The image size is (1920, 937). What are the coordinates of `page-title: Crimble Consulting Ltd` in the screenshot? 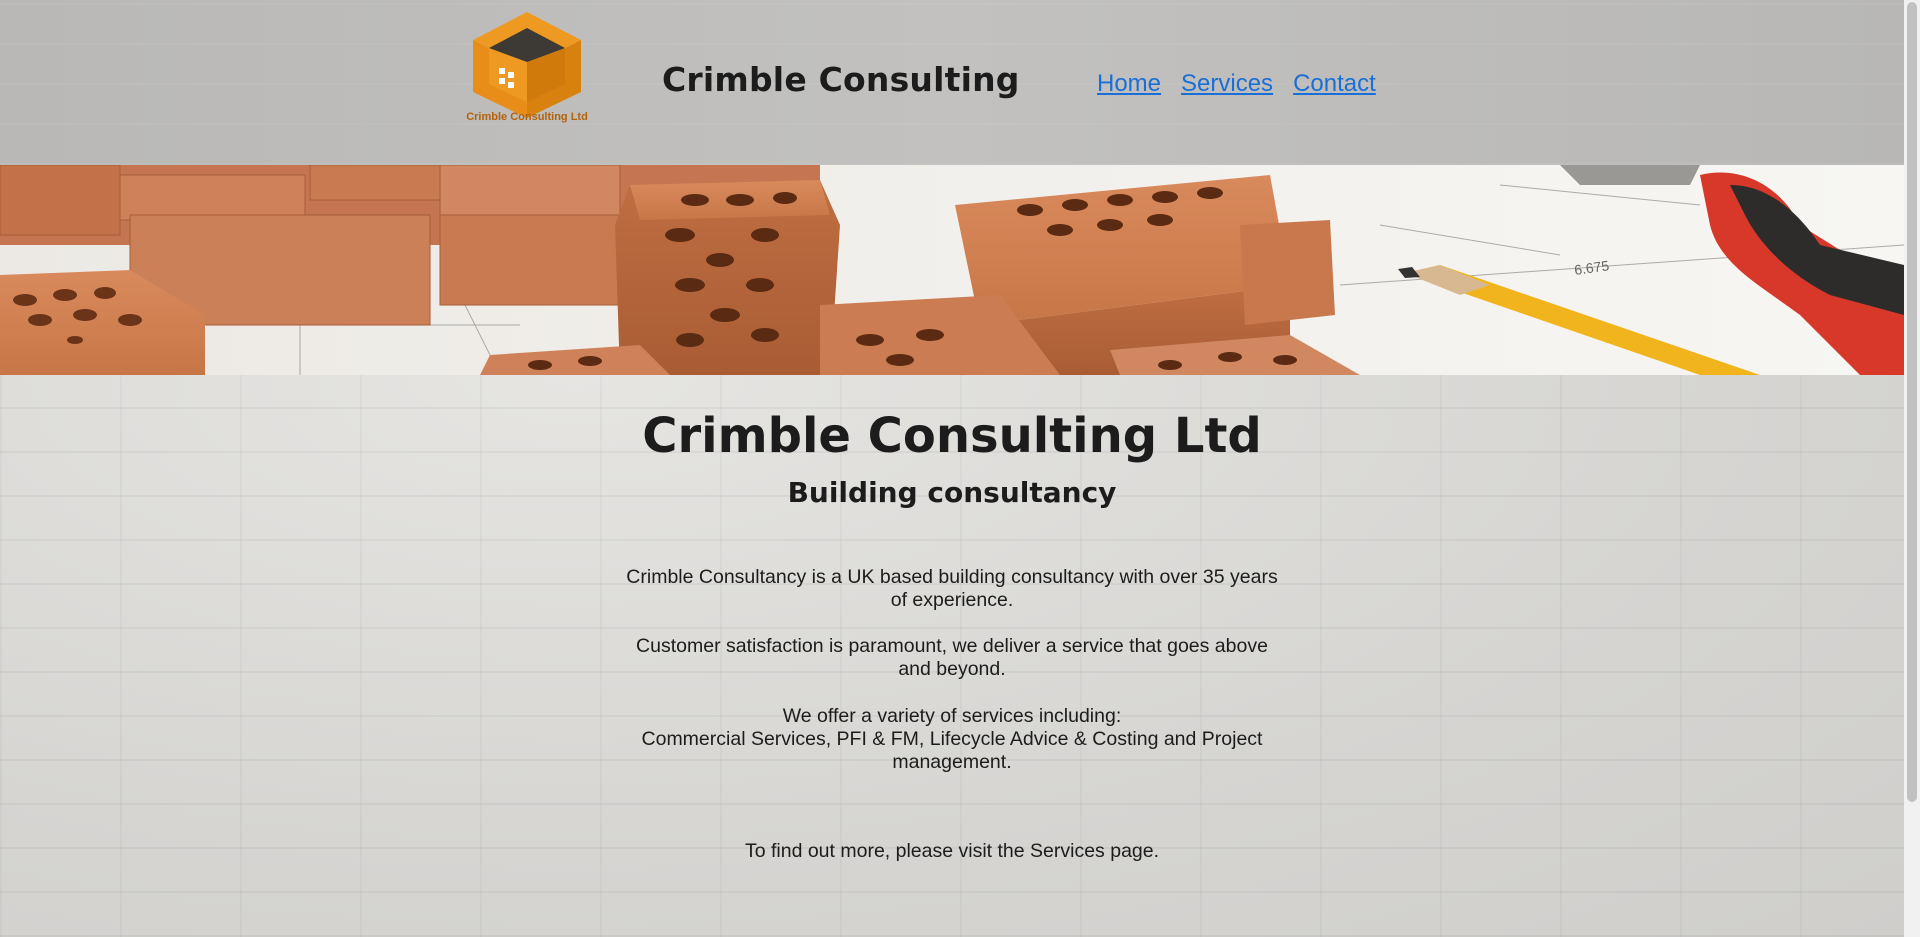 It's located at (952, 436).